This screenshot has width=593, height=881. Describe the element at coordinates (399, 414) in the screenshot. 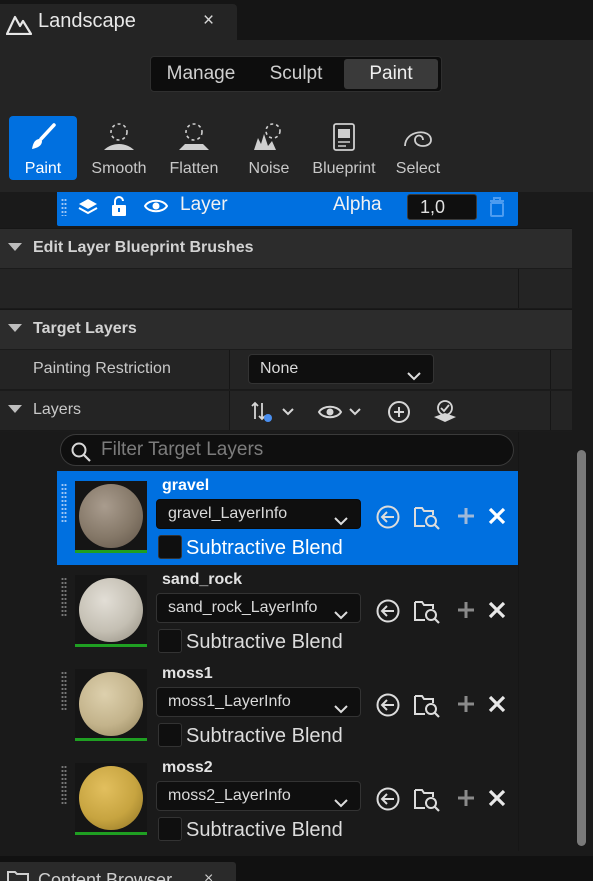

I see `add-layer-icon` at that location.